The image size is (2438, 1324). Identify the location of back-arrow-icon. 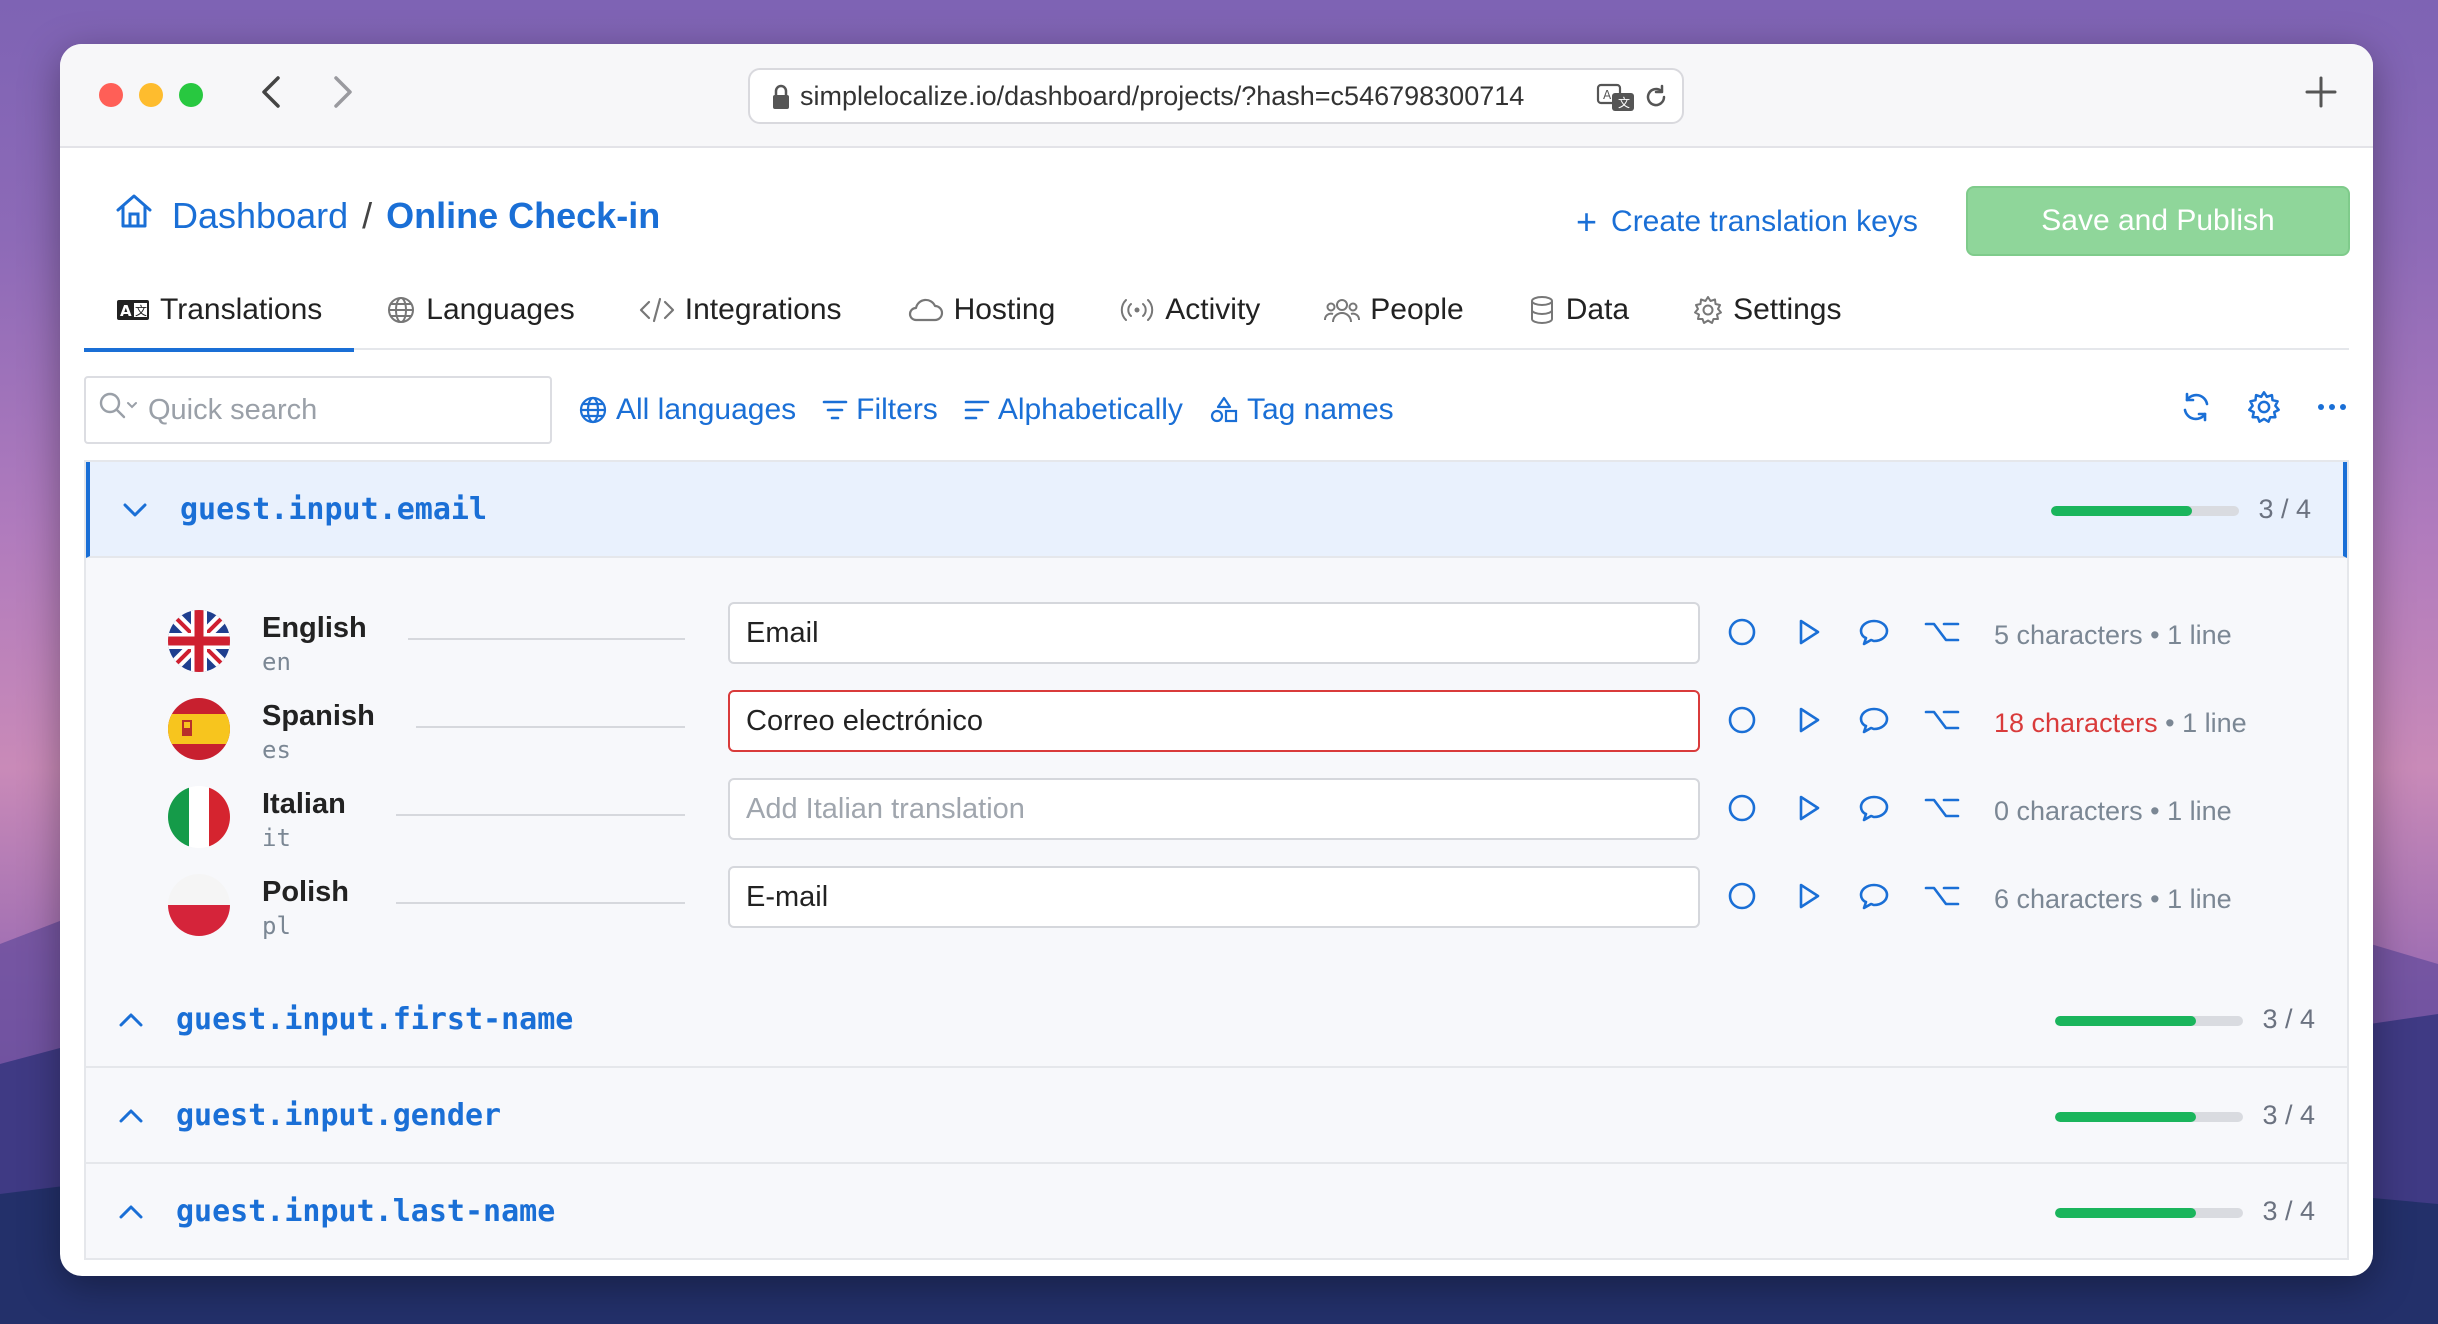
(272, 92).